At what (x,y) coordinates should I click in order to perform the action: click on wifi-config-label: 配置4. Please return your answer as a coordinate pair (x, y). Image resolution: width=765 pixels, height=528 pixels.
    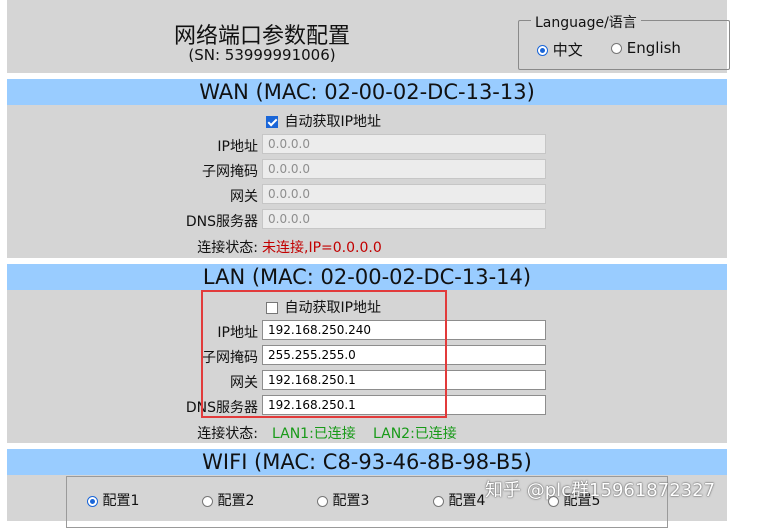
    Looking at the image, I should click on (467, 501).